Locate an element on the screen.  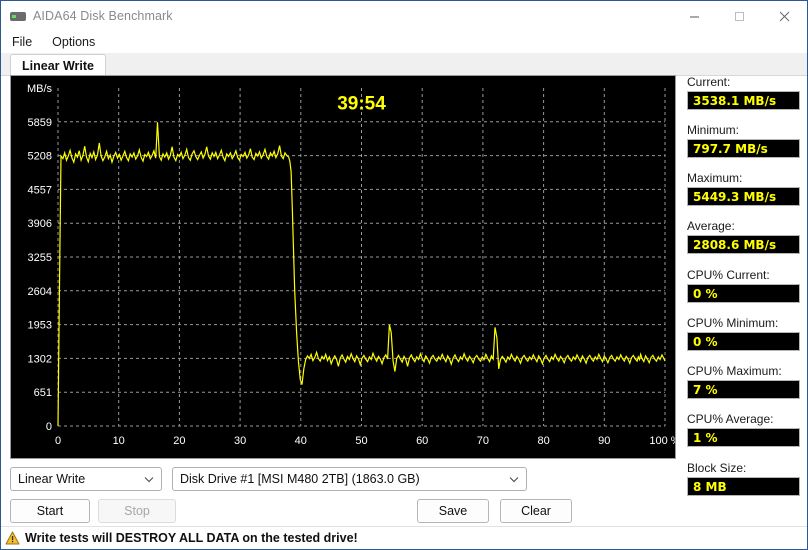
y-tick-label: 4557 is located at coordinates (40, 190).